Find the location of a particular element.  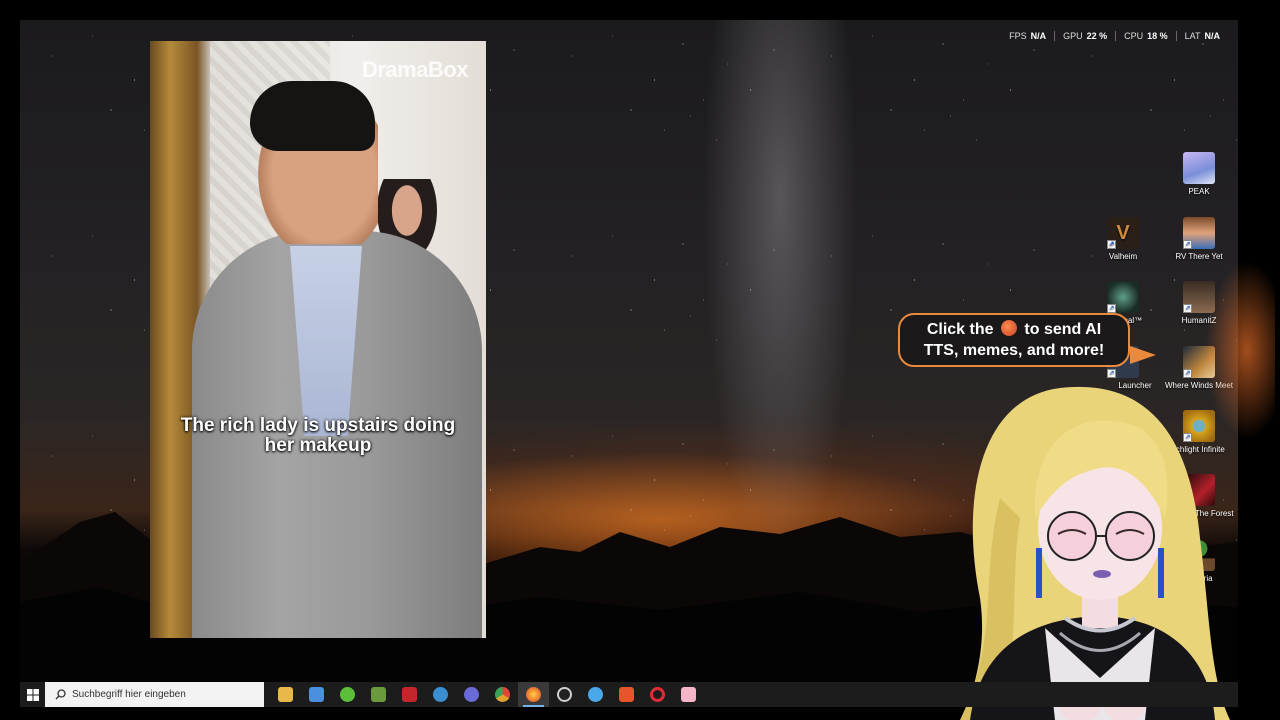

orb-icon is located at coordinates (1008, 328).